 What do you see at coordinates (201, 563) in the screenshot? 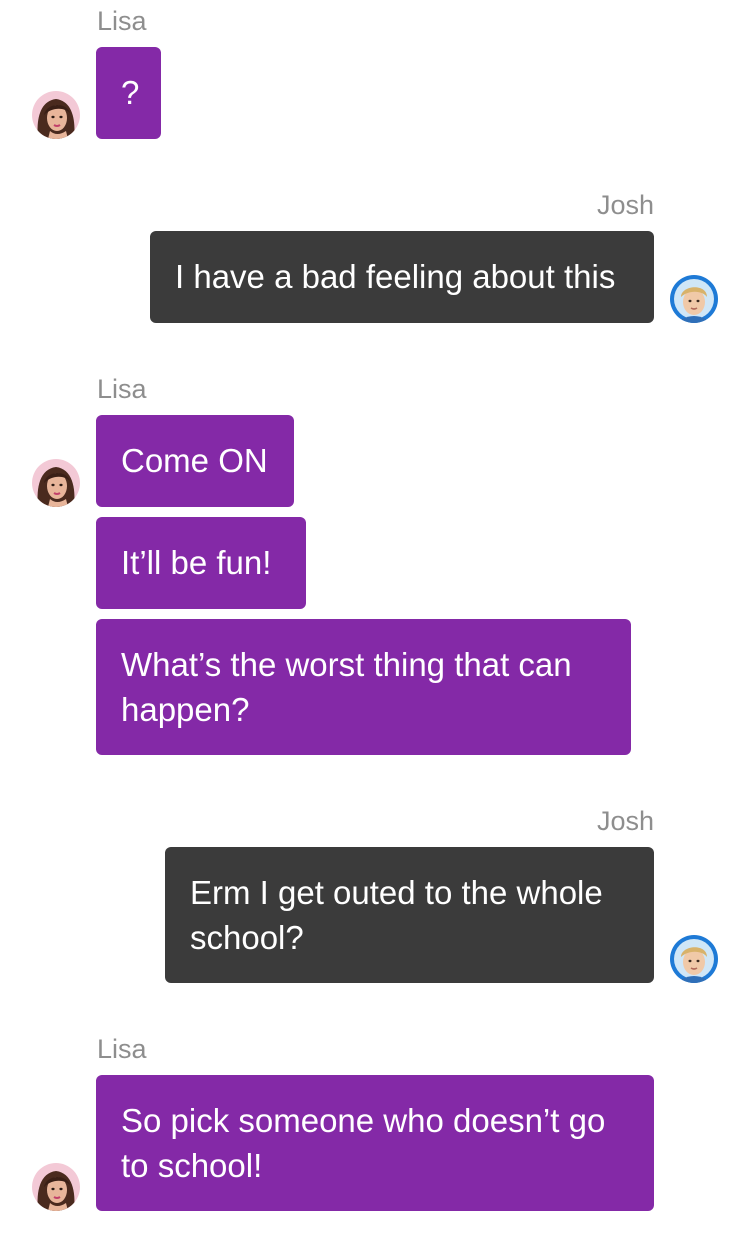
I see `message-bubble: It’ll be fun!` at bounding box center [201, 563].